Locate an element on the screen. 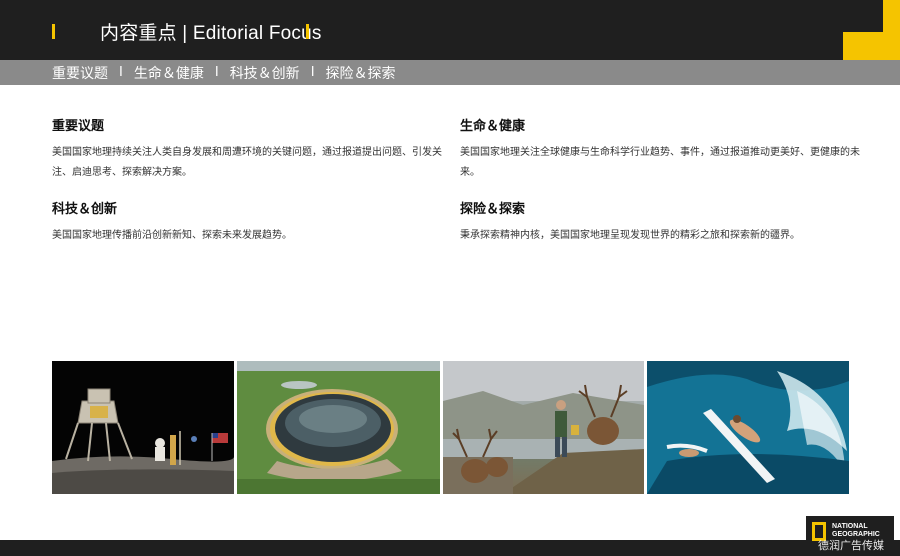 Image resolution: width=900 pixels, height=556 pixels. crater-aerial-photo is located at coordinates (338, 427).